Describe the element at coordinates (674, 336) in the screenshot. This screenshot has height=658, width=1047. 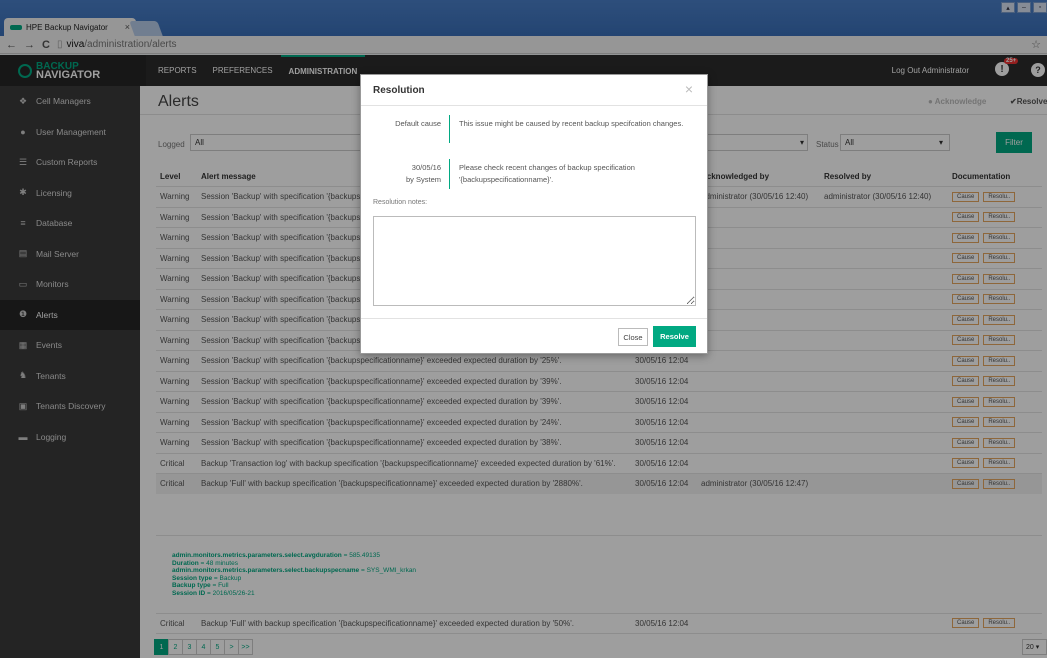
I see `resolve-button: Resolve` at that location.